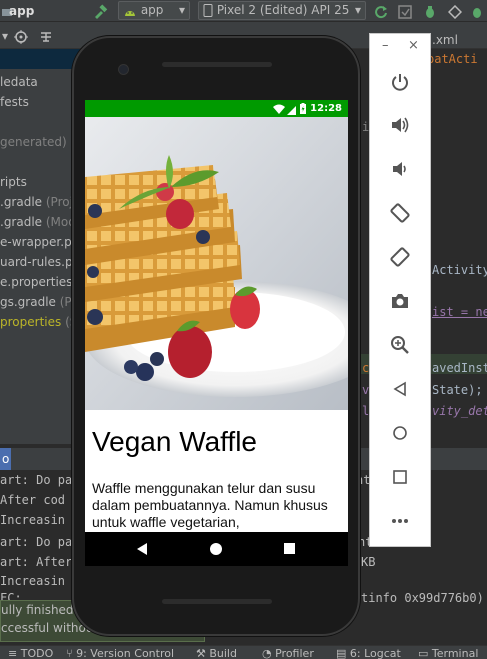 This screenshot has height=659, width=487. I want to click on editor-fragment: avedInst, so click(459, 368).